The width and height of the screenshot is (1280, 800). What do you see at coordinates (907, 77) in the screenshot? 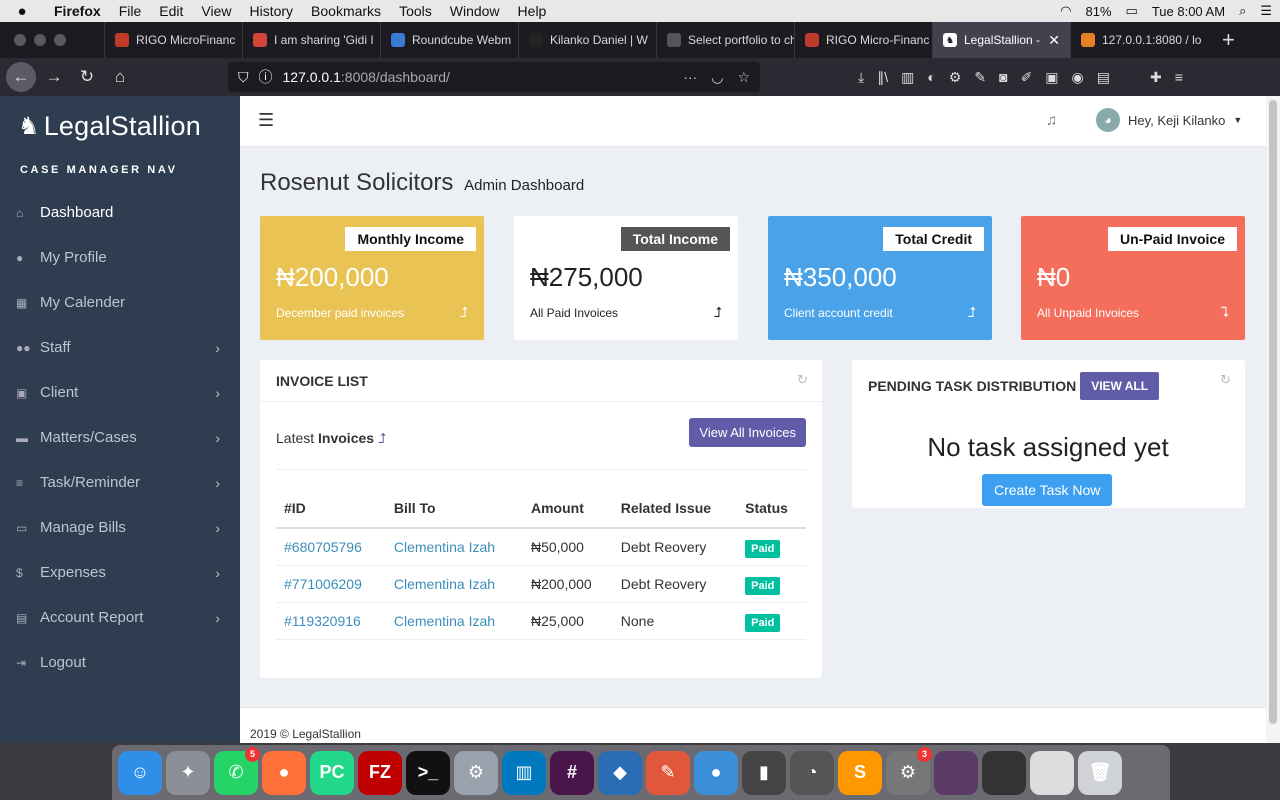
I see `reader-view-icon: ▥` at bounding box center [907, 77].